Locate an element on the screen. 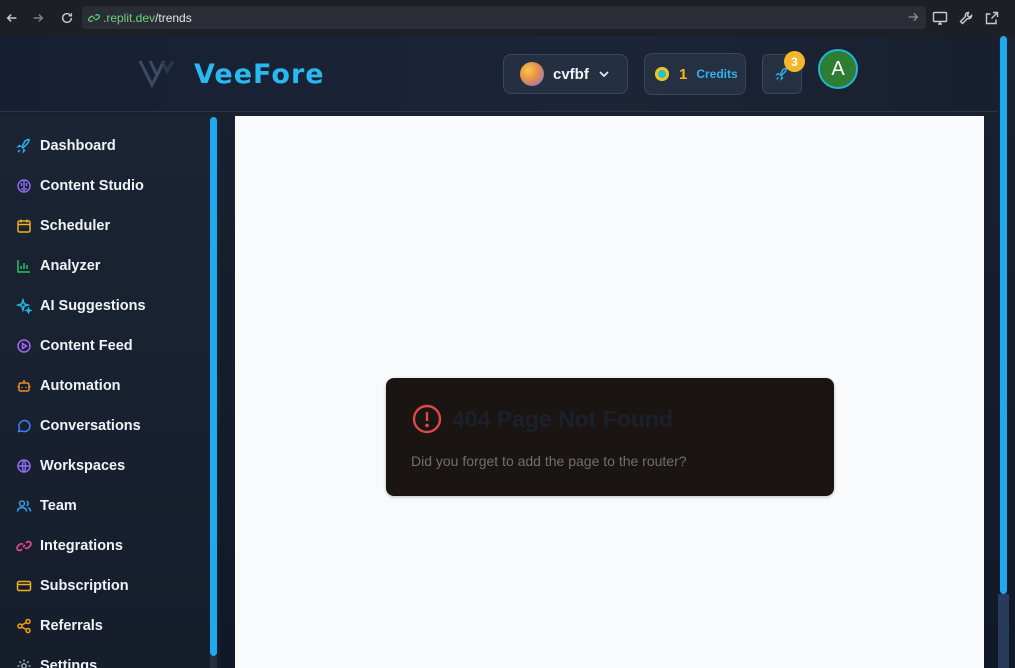 This screenshot has height=668, width=1015. sidebar-item-content-studio: Content Studio is located at coordinates (105, 186).